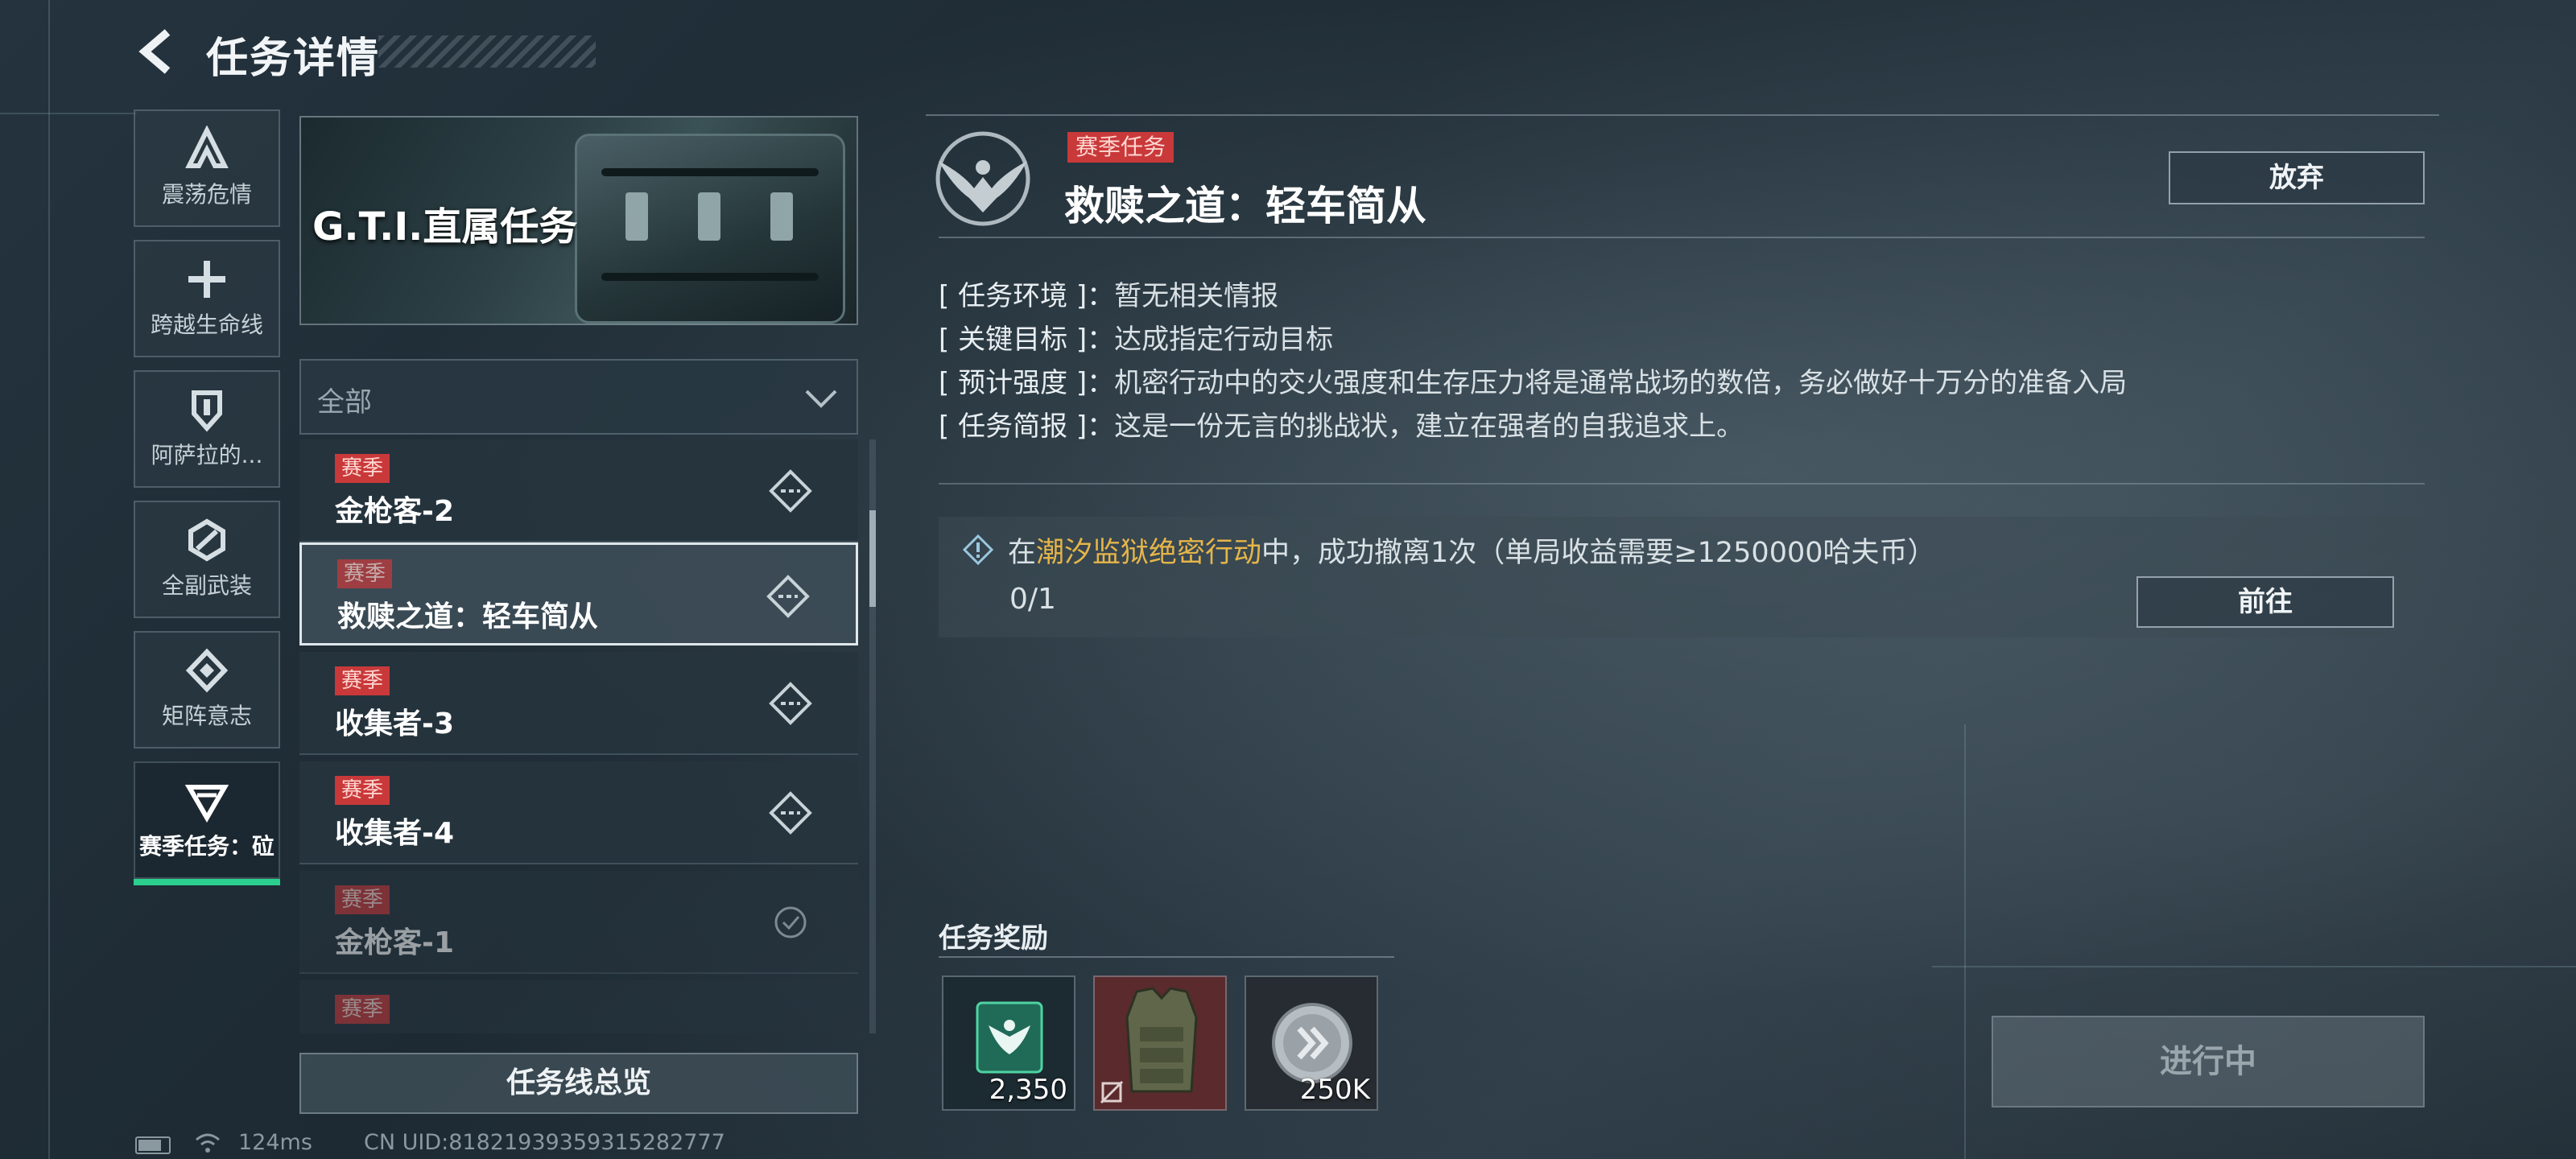 This screenshot has height=1159, width=2576. Describe the element at coordinates (872, 558) in the screenshot. I see `scrollbar-thumb` at that location.